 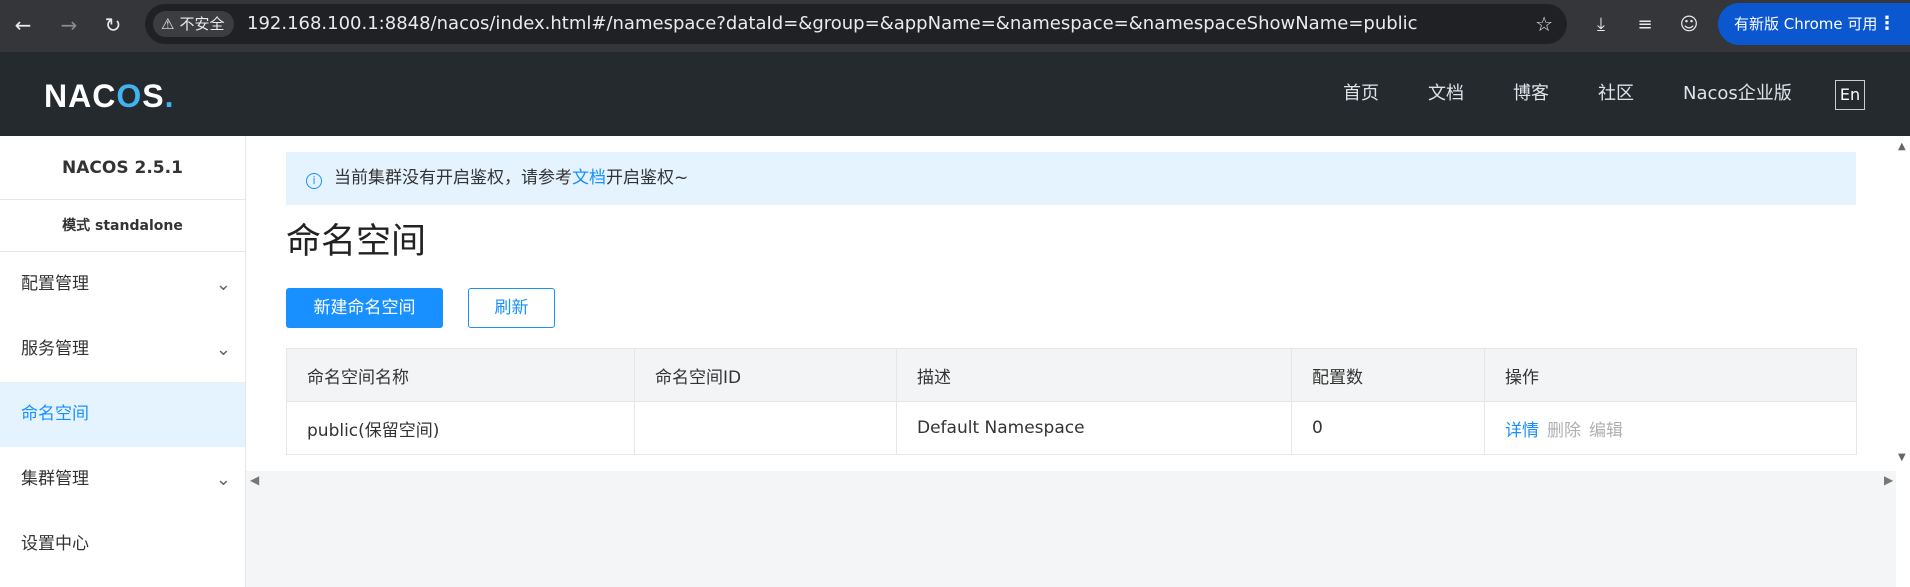 What do you see at coordinates (168, 24) in the screenshot?
I see `warning-icon: ⚠` at bounding box center [168, 24].